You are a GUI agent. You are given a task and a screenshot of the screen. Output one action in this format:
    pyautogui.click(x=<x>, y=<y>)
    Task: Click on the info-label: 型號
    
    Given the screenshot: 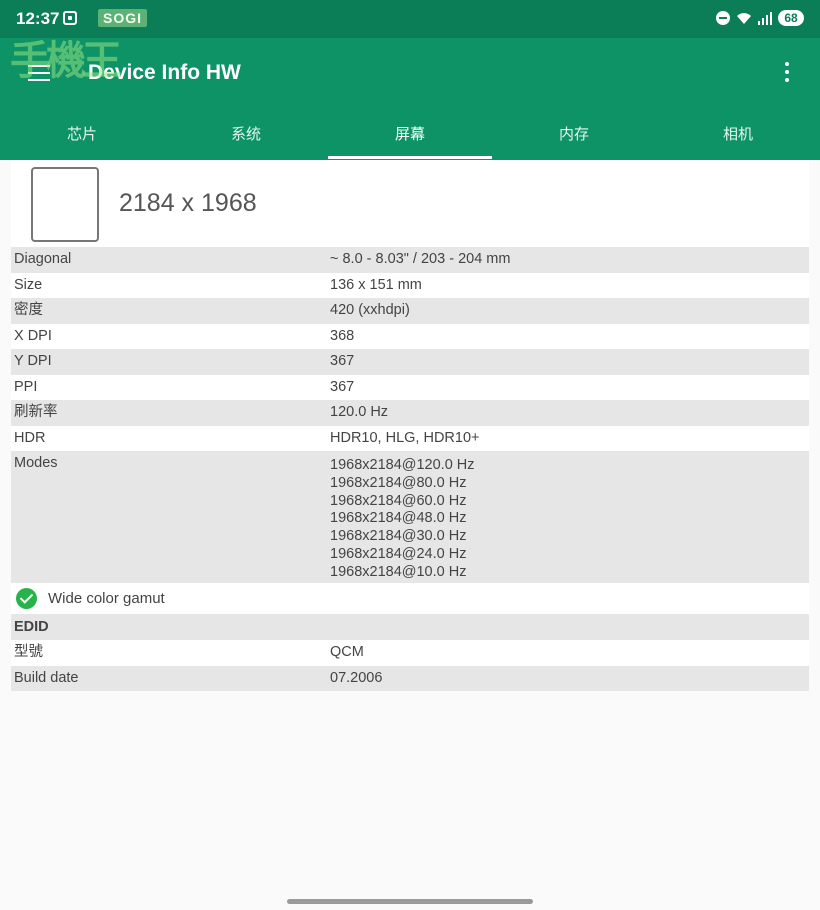 What is the action you would take?
    pyautogui.click(x=28, y=652)
    